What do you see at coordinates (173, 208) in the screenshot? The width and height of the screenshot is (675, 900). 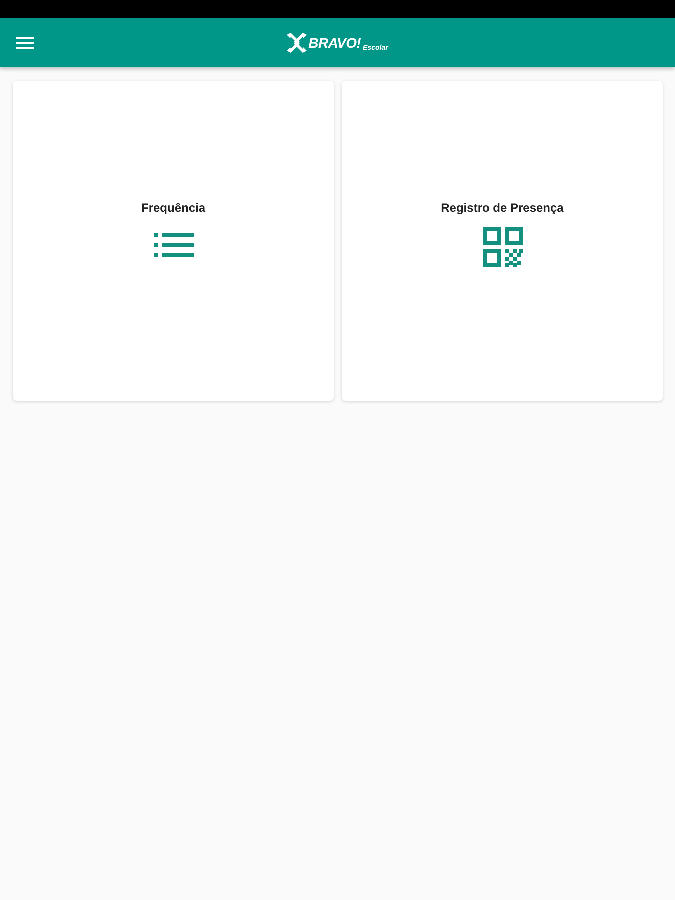 I see `card-title: Frequência` at bounding box center [173, 208].